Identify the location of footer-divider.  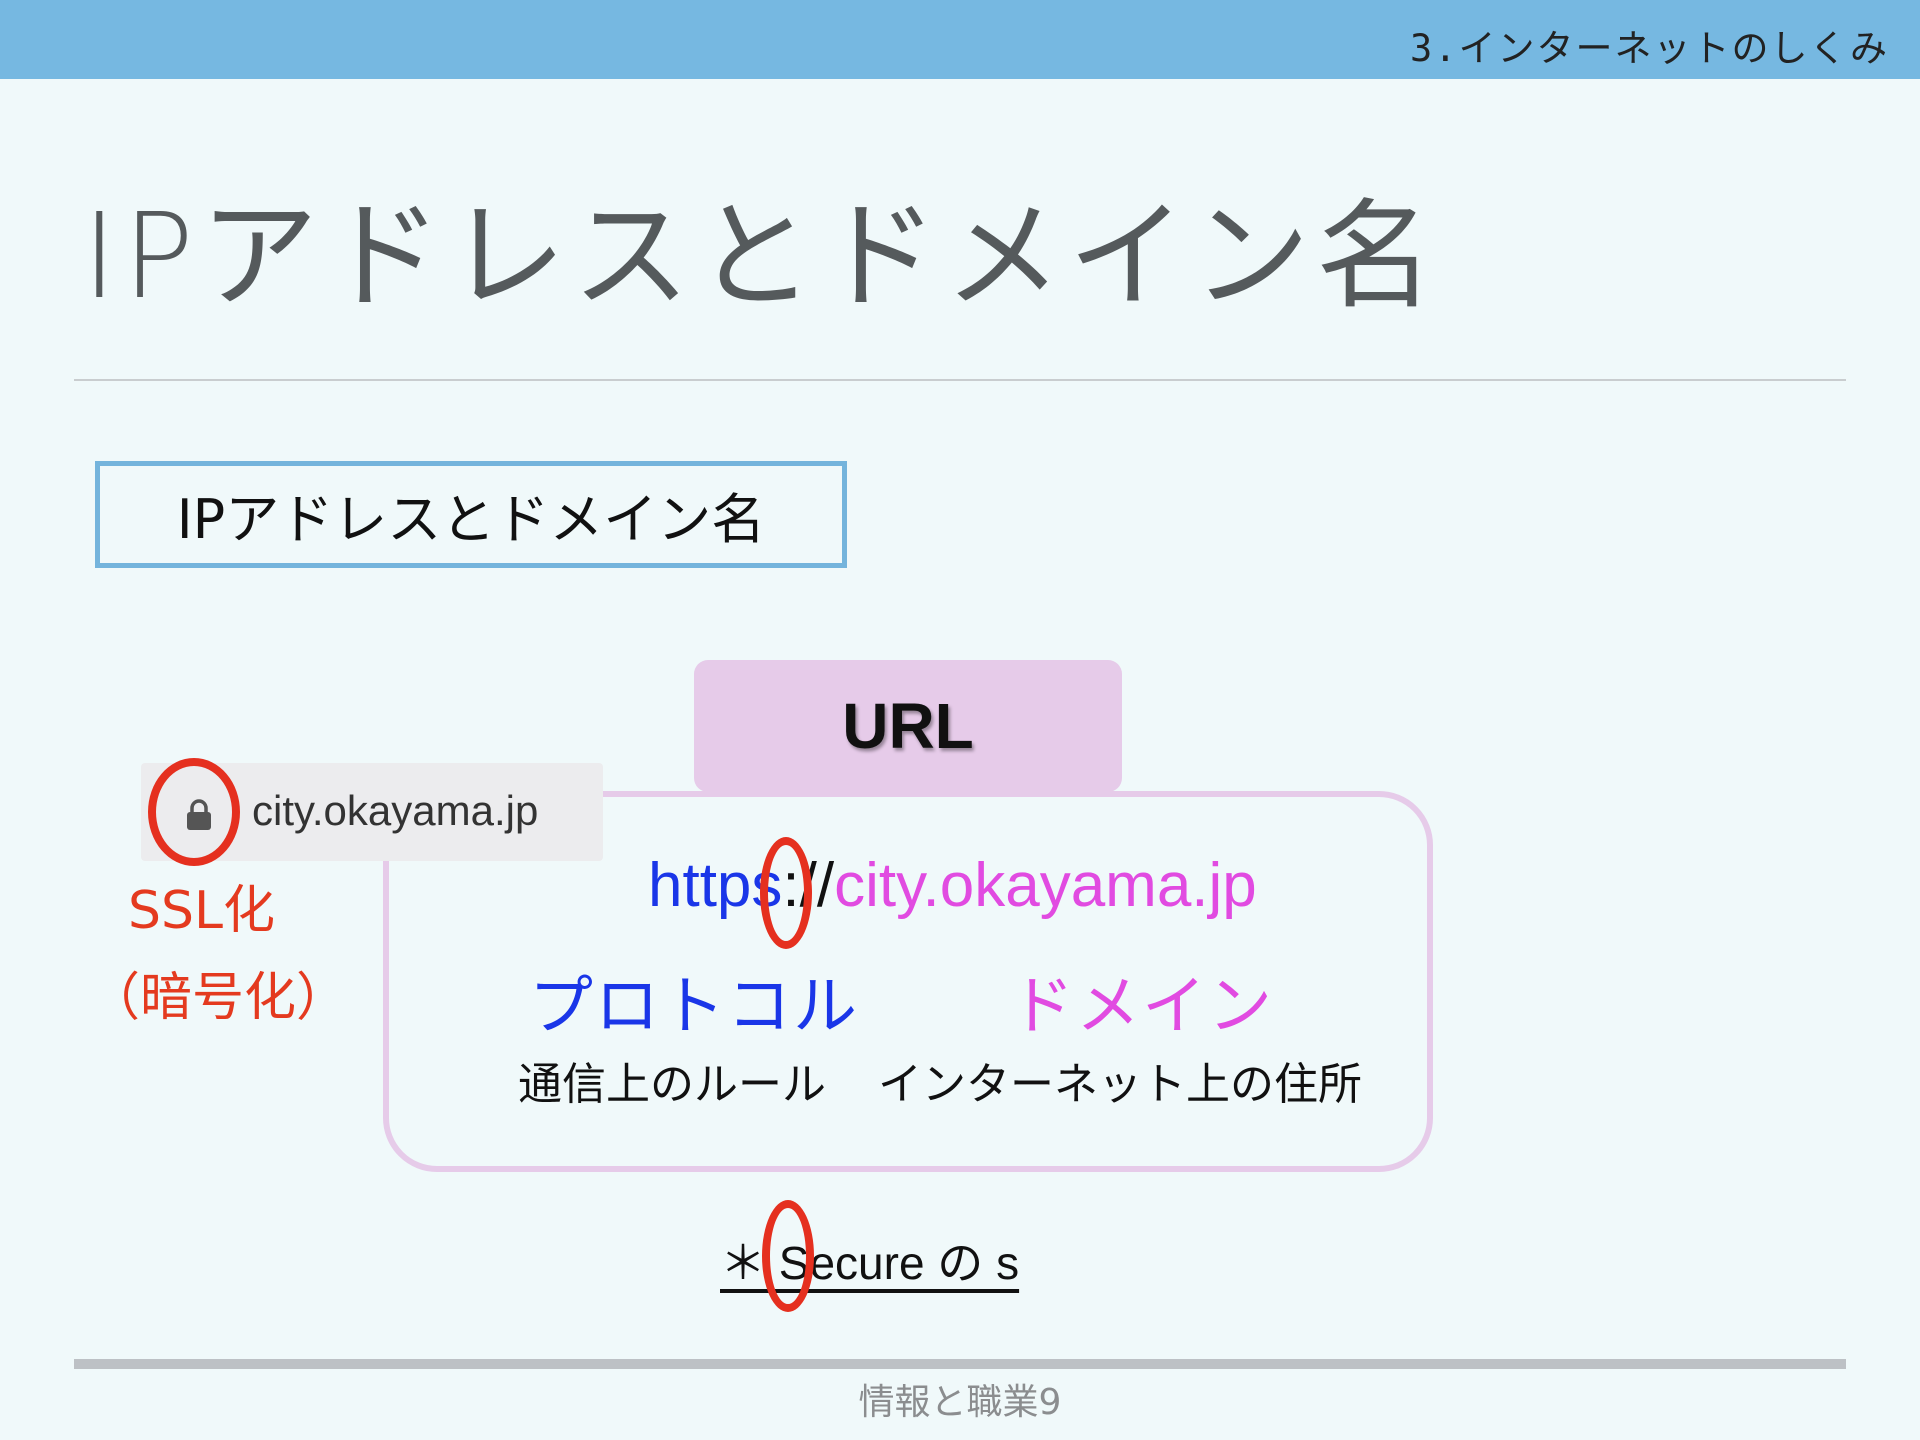
(960, 1364).